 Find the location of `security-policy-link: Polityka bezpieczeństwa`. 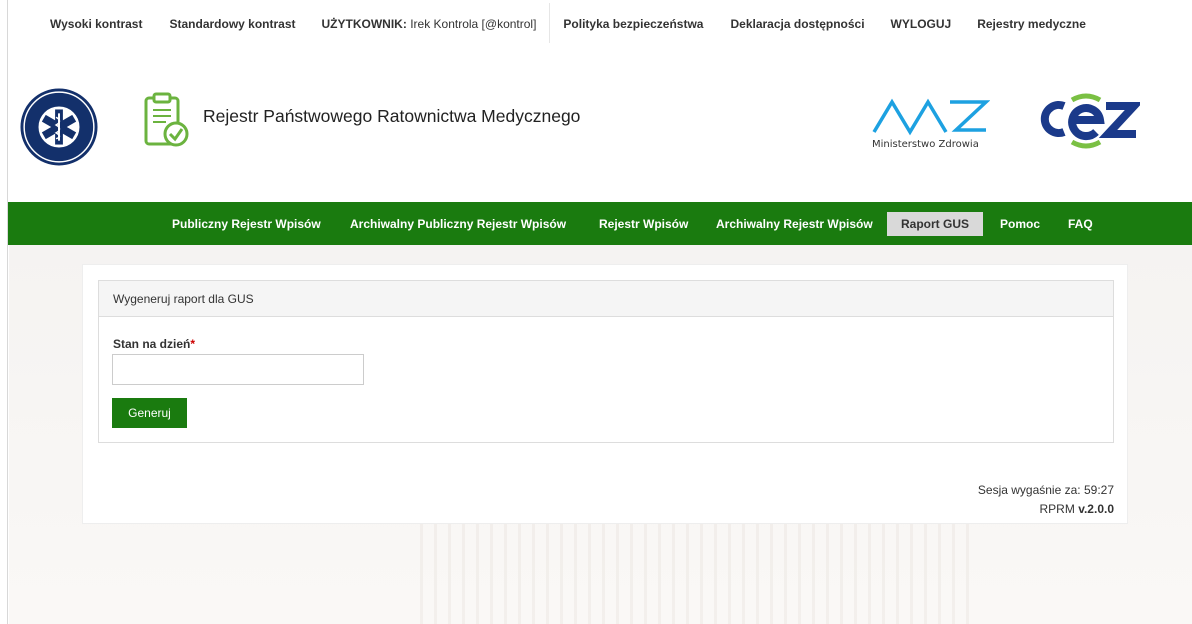

security-policy-link: Polityka bezpieczeństwa is located at coordinates (633, 15).